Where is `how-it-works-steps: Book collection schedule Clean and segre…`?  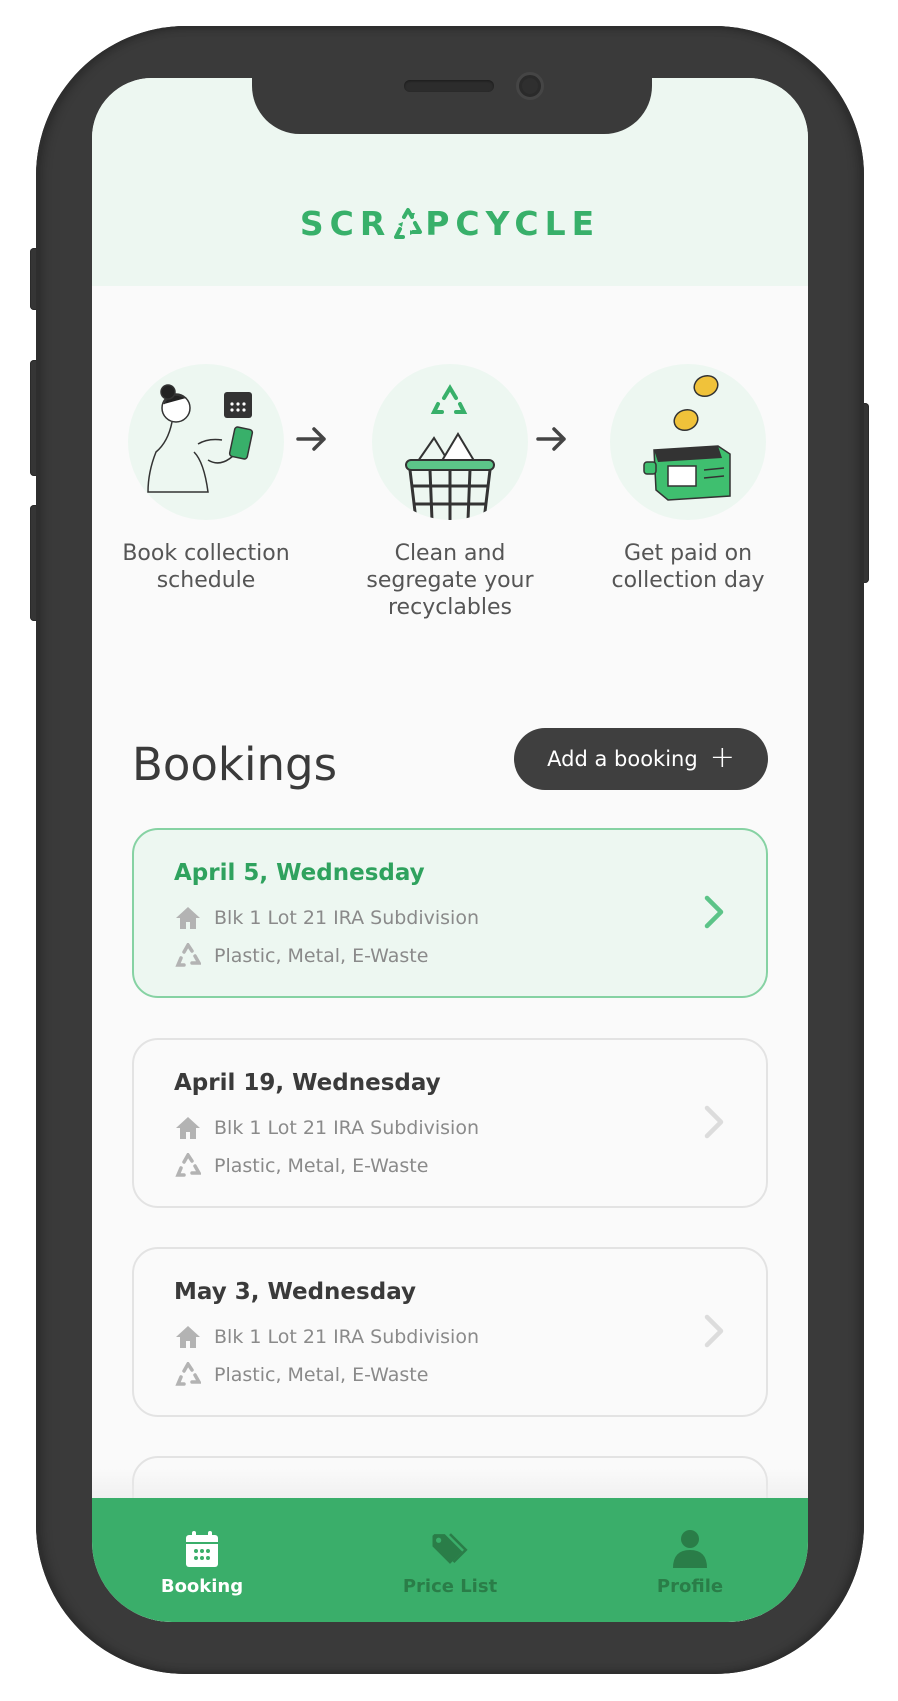 how-it-works-steps: Book collection schedule Clean and segre… is located at coordinates (450, 504).